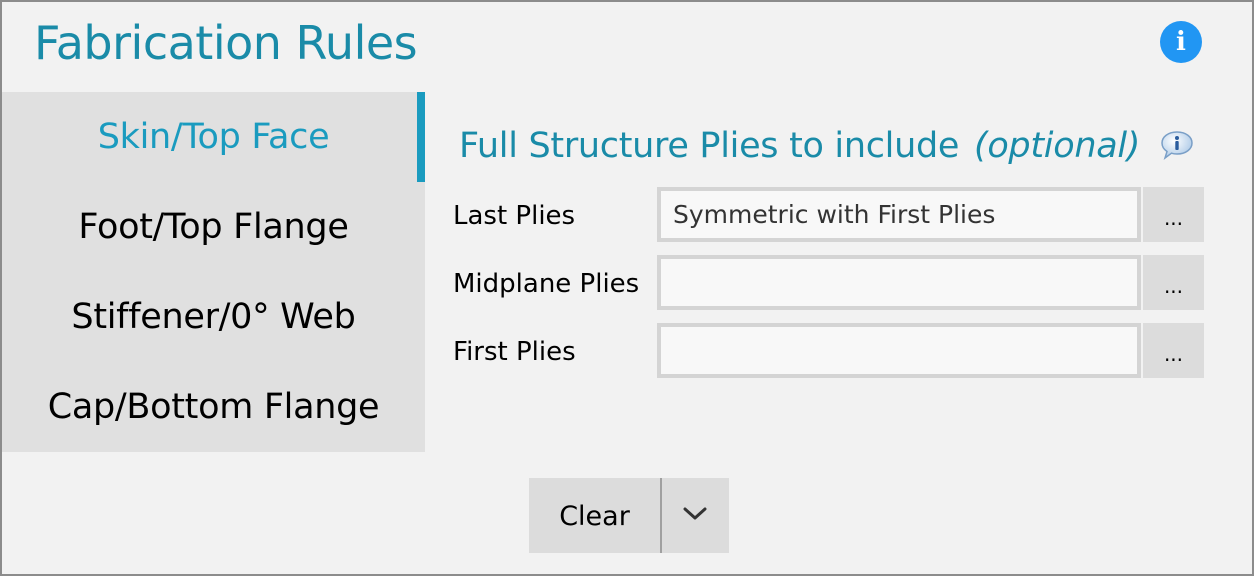 The image size is (1254, 576). Describe the element at coordinates (213, 137) in the screenshot. I see `sidebar-item-skin-top-face: Skin/Top Face` at that location.